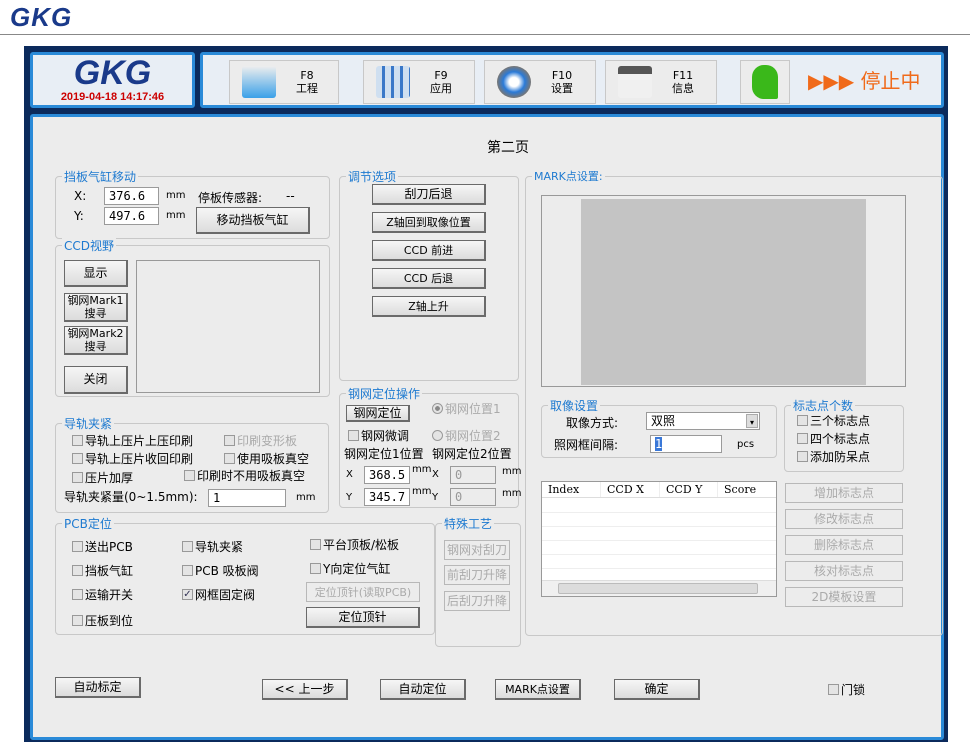 The height and width of the screenshot is (742, 970). I want to click on adjust-button: Z轴回到取像位置, so click(429, 222).